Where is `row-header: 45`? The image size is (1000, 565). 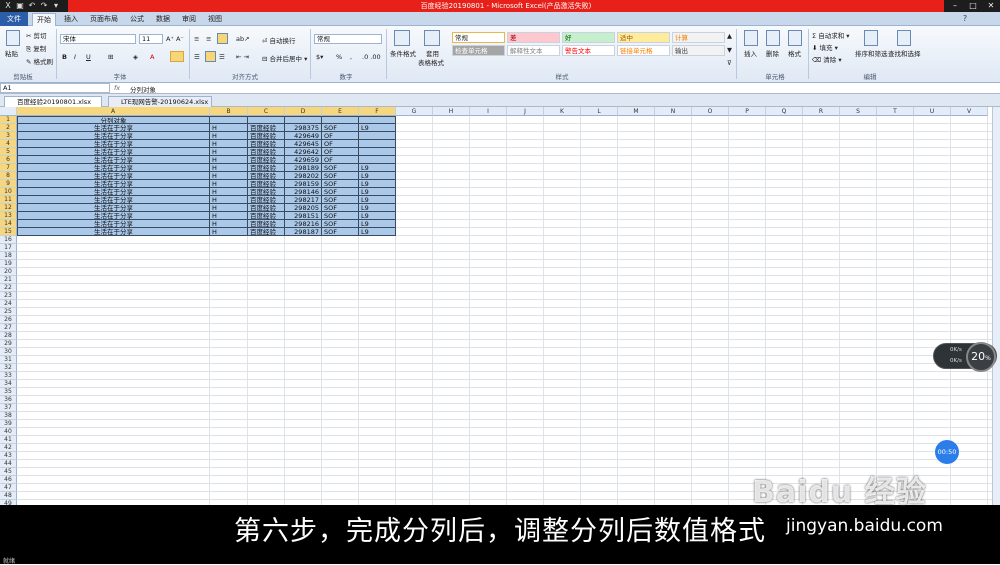 row-header: 45 is located at coordinates (8, 472).